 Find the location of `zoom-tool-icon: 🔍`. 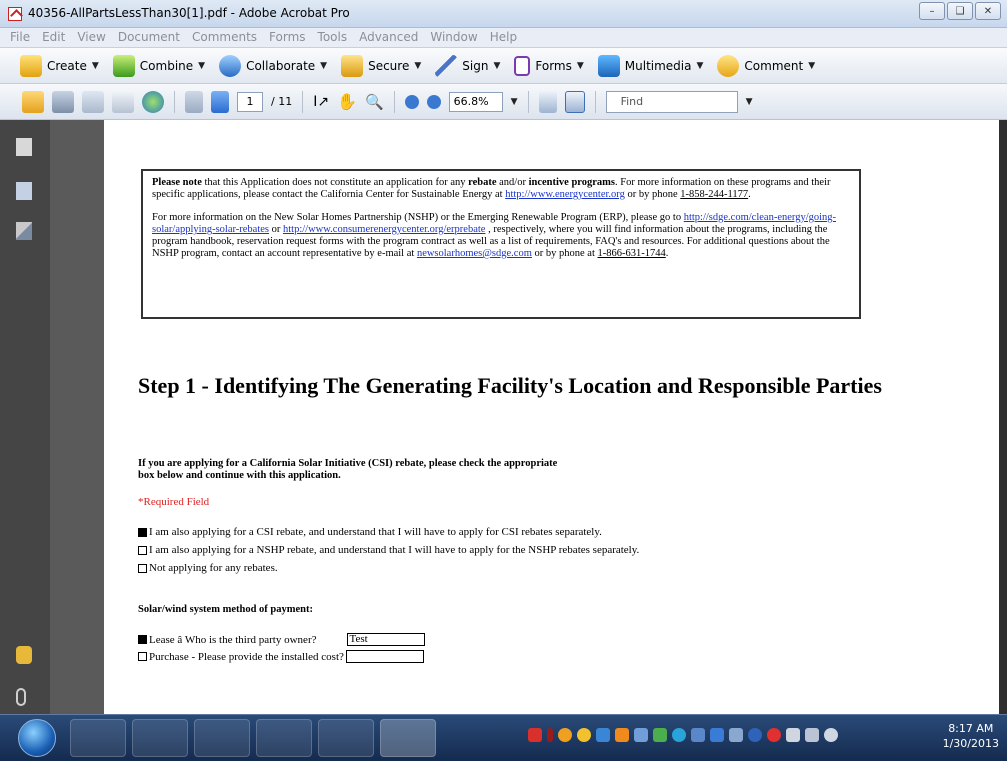

zoom-tool-icon: 🔍 is located at coordinates (374, 102).